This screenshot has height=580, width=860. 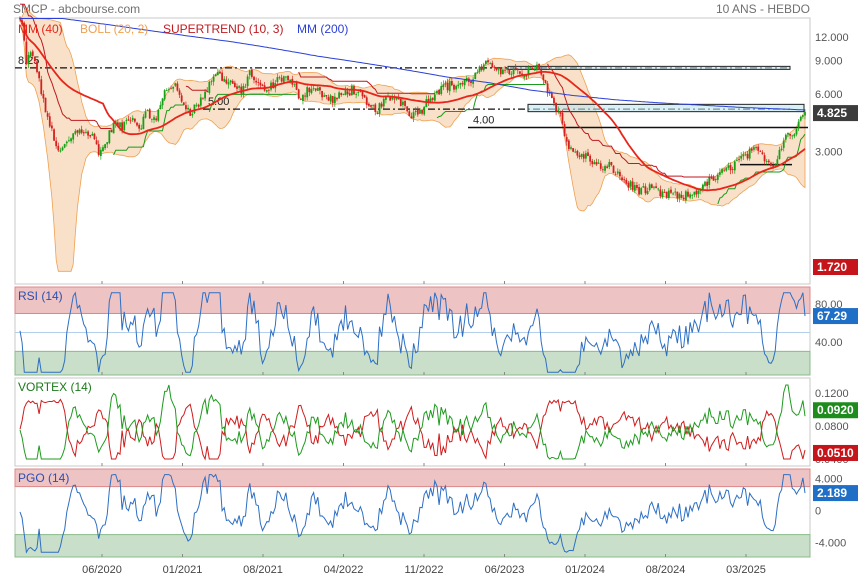 What do you see at coordinates (832, 267) in the screenshot?
I see `supertrend-badge: 1.720` at bounding box center [832, 267].